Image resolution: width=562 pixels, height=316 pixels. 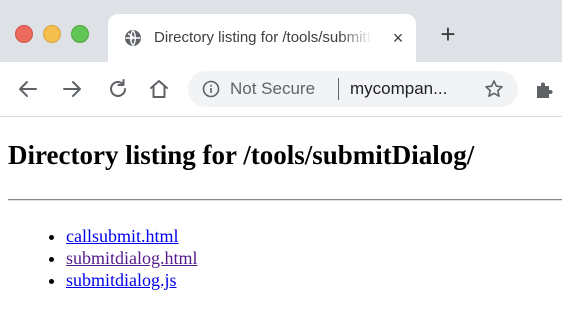 I want to click on horizontal-rule, so click(x=285, y=200).